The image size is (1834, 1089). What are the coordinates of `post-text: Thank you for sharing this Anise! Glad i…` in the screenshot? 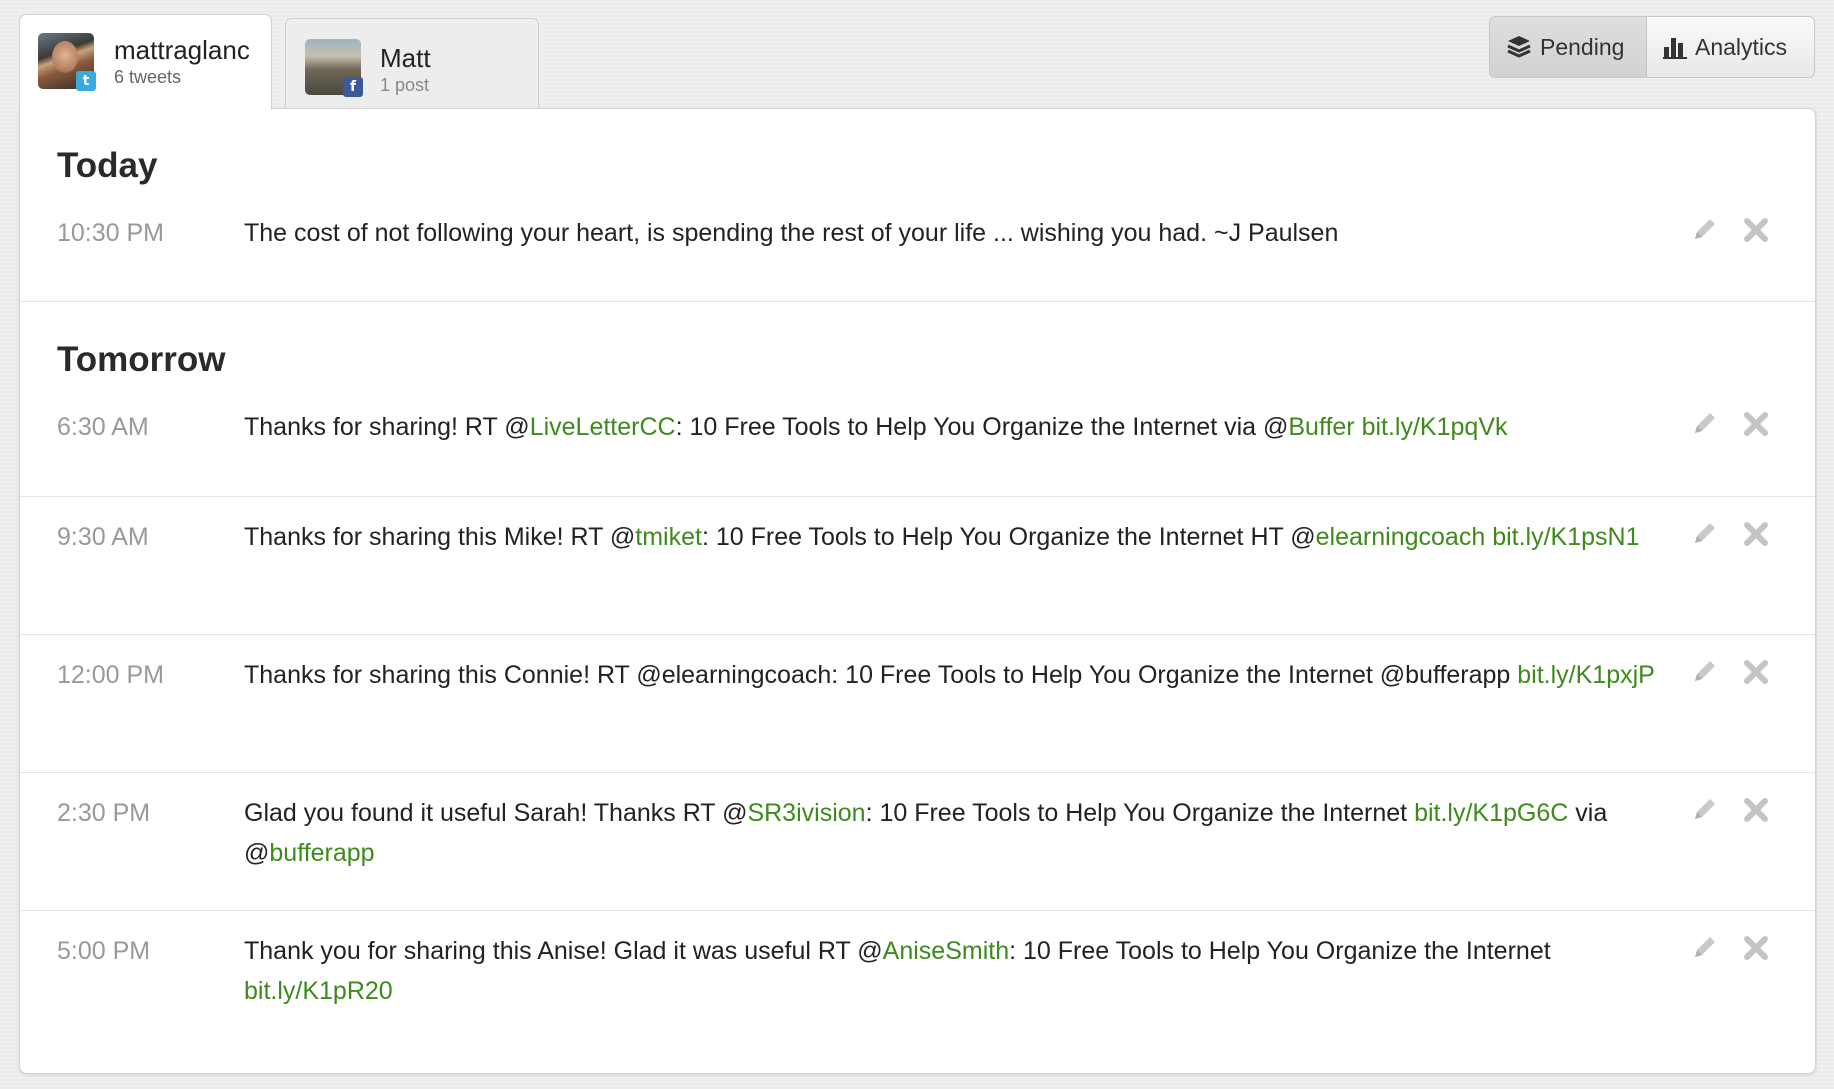 It's located at (954, 971).